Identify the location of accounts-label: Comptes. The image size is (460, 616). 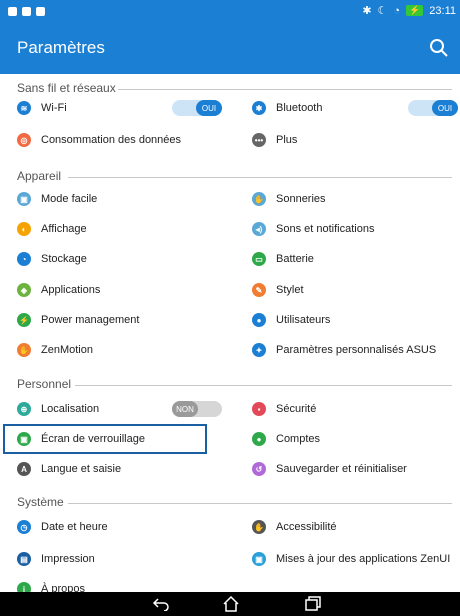
(298, 439).